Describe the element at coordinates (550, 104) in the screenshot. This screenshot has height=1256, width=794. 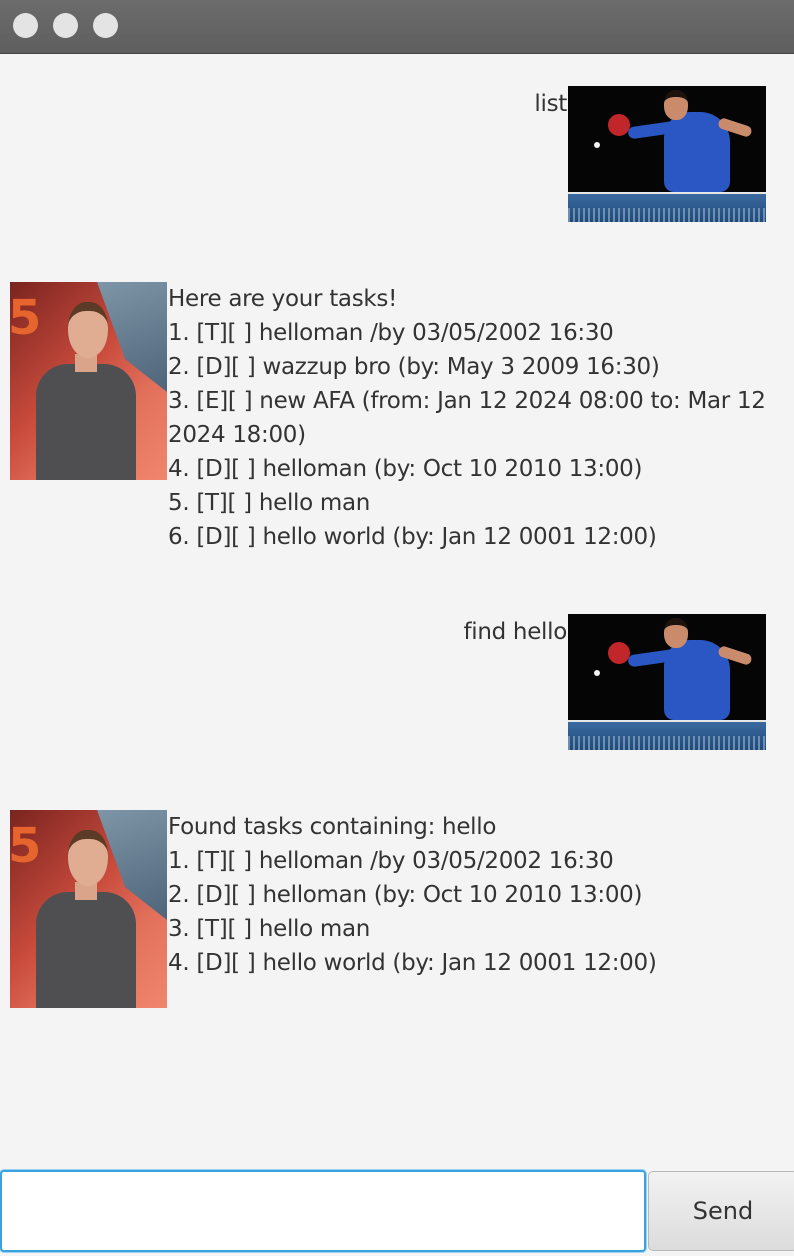
I see `user-message-text: list` at that location.